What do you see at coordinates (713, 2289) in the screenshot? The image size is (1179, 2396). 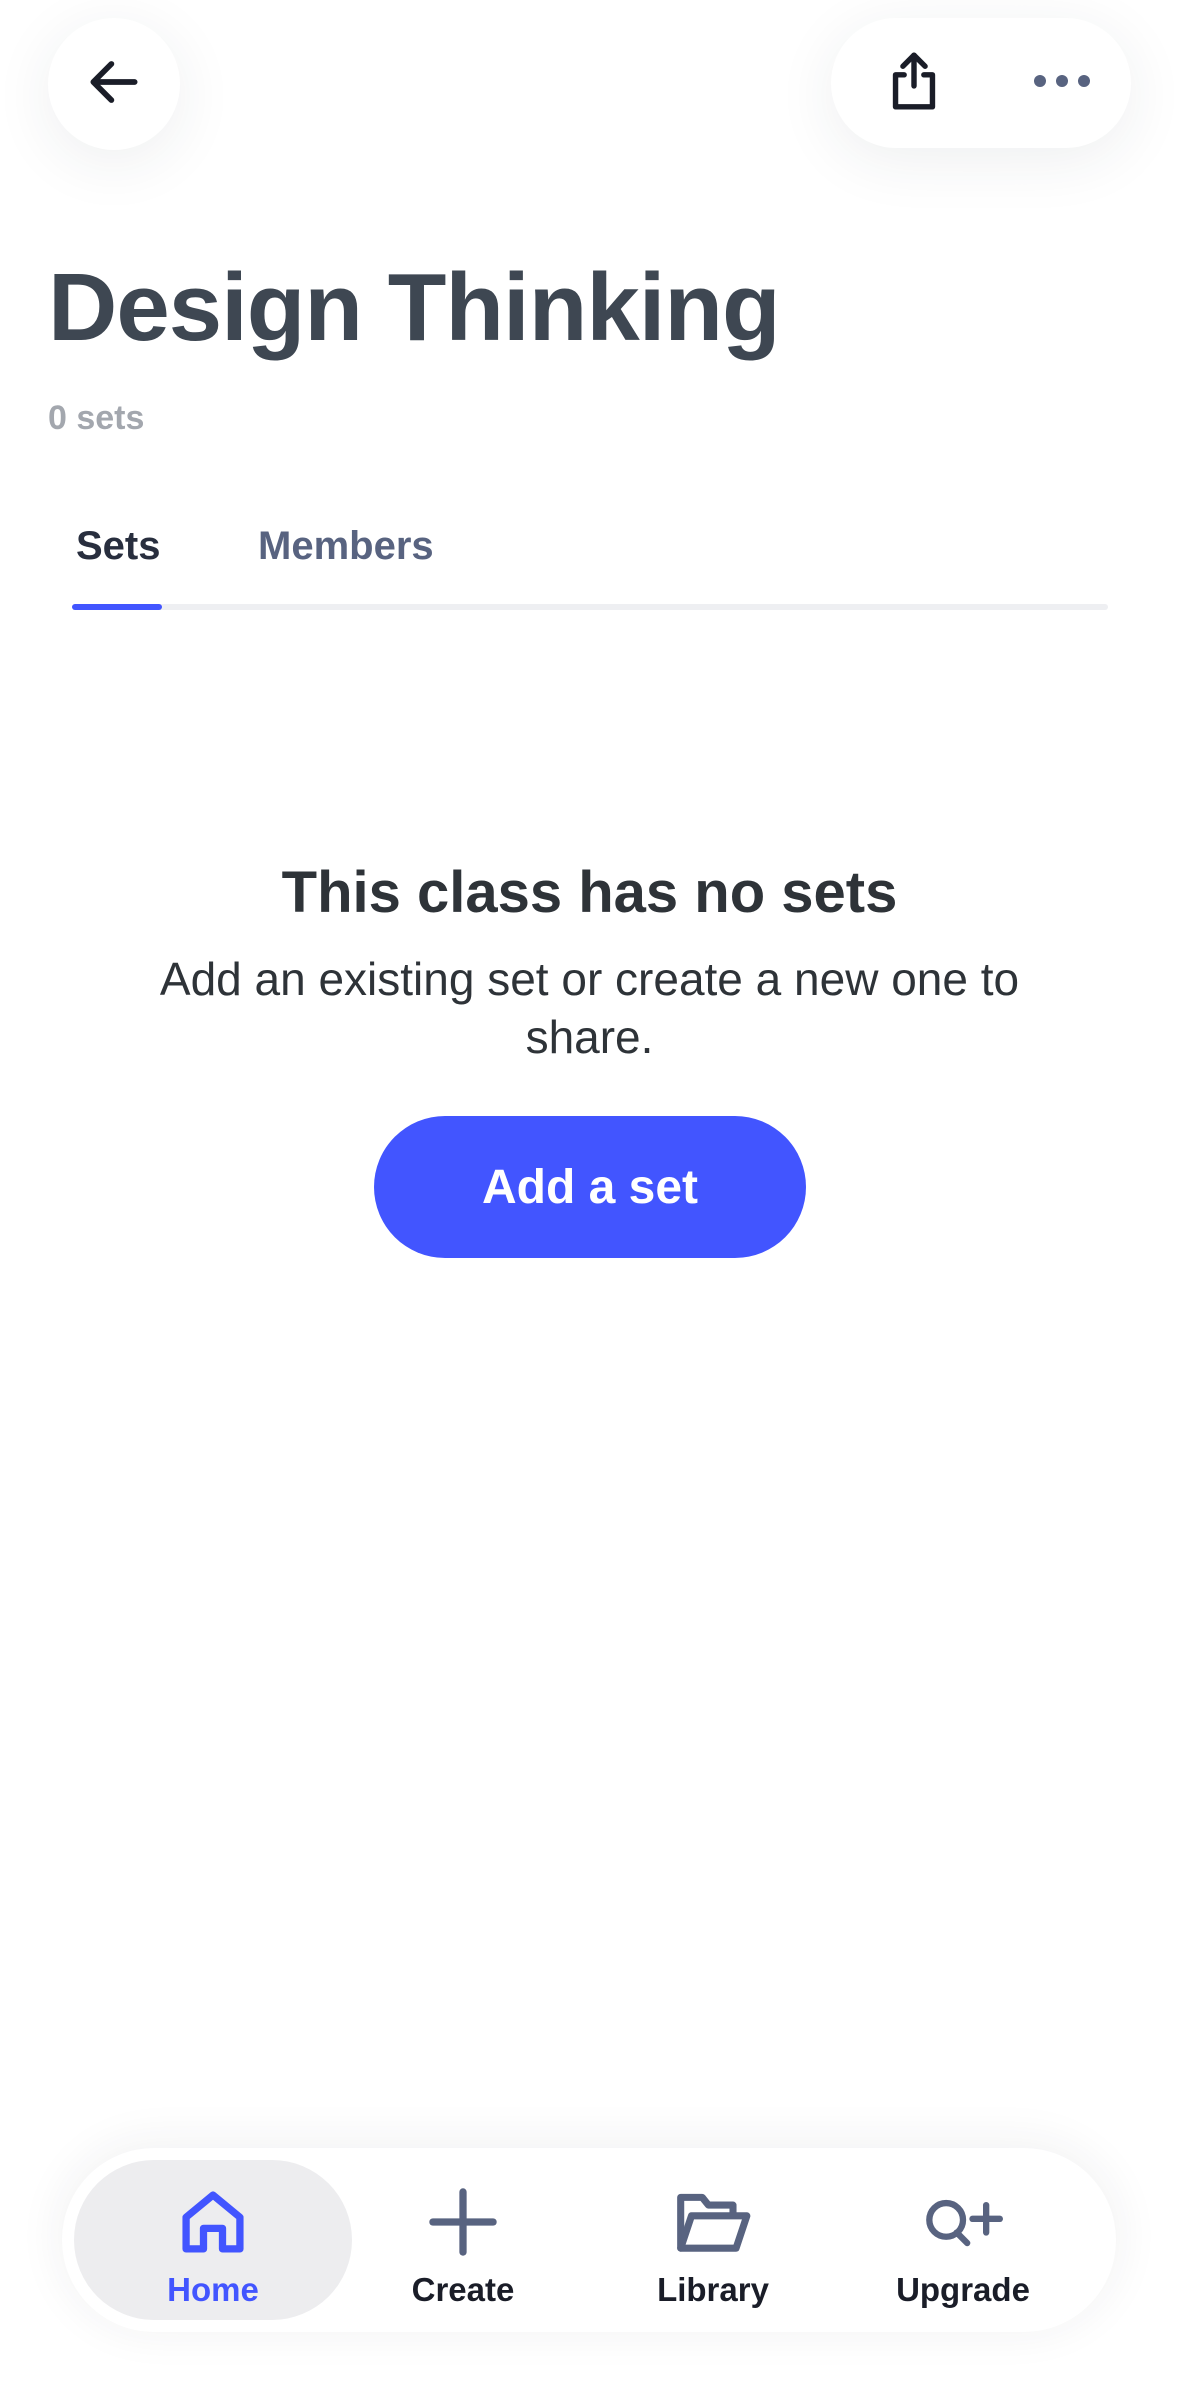 I see `nav-label-library: Library` at bounding box center [713, 2289].